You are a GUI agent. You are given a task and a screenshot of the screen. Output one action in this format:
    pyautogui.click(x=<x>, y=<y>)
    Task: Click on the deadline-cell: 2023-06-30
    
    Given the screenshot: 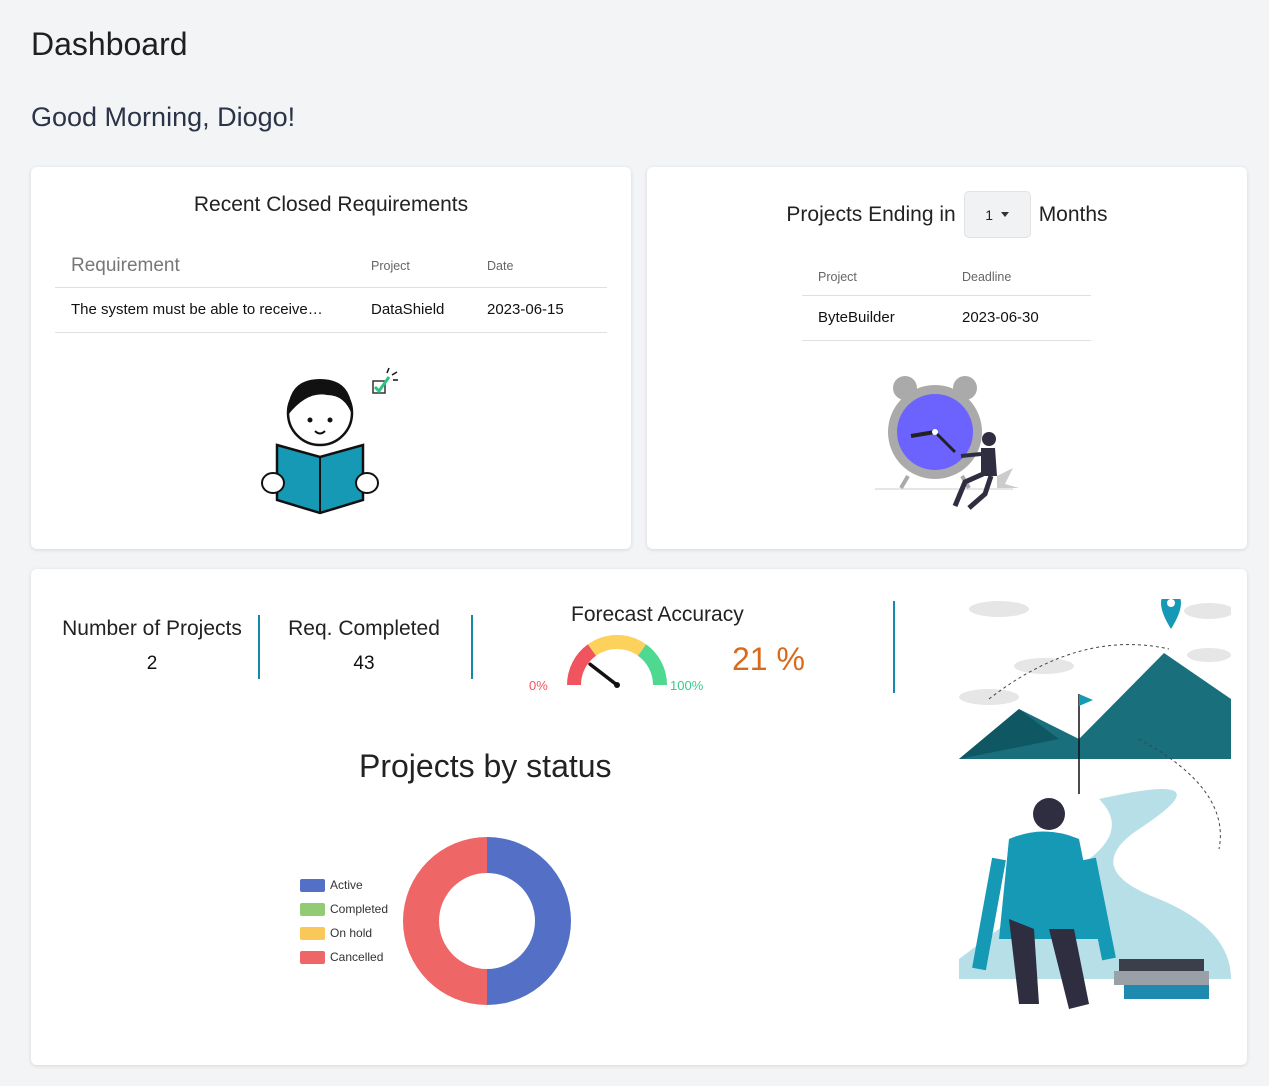 What is the action you would take?
    pyautogui.click(x=1018, y=318)
    